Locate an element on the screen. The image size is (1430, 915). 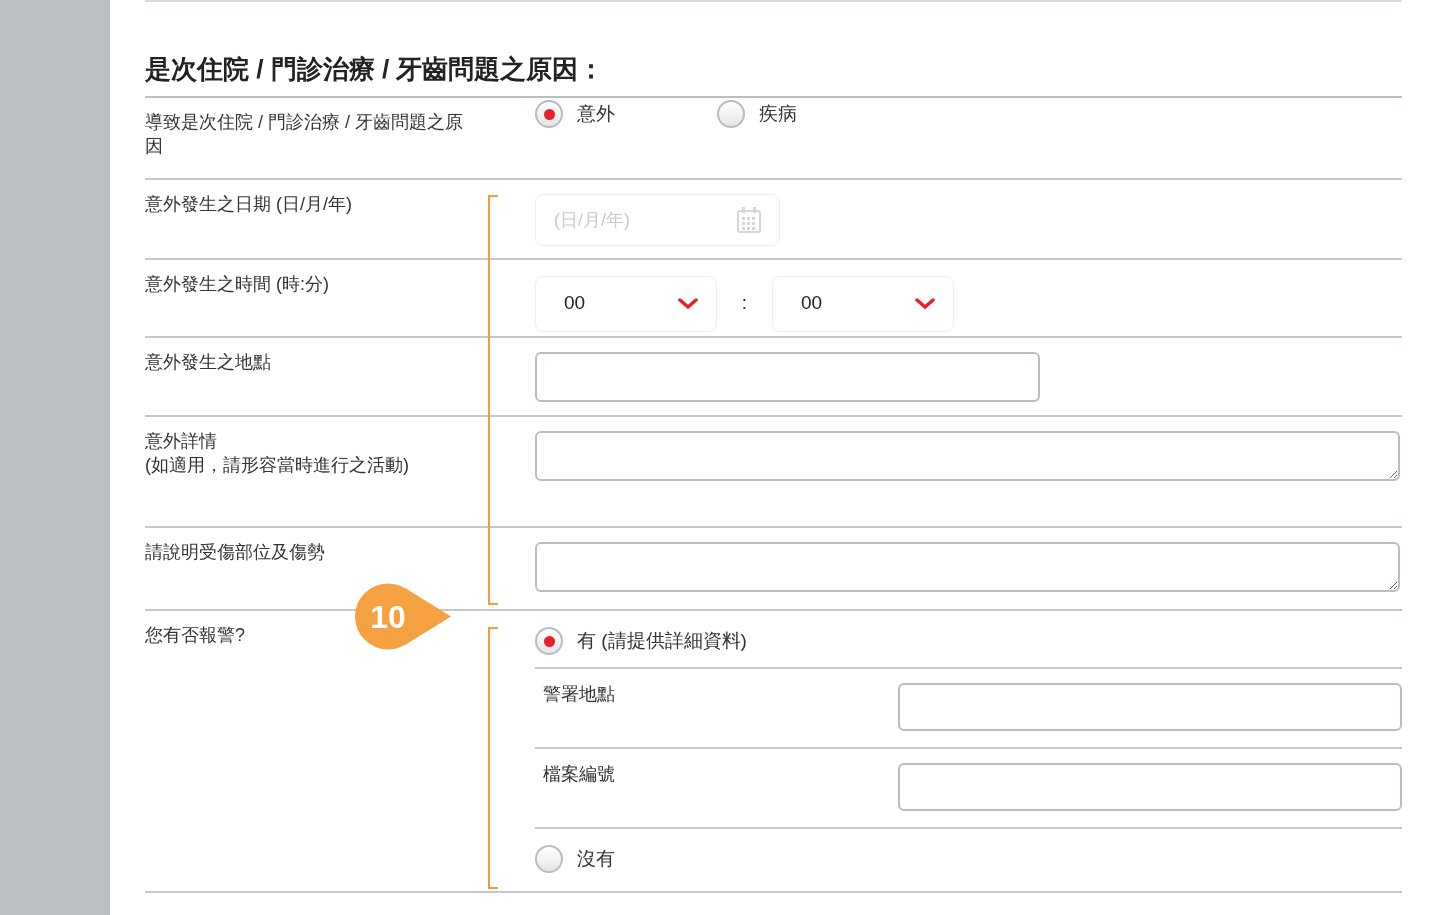
radio-label: 沒有 is located at coordinates (596, 858).